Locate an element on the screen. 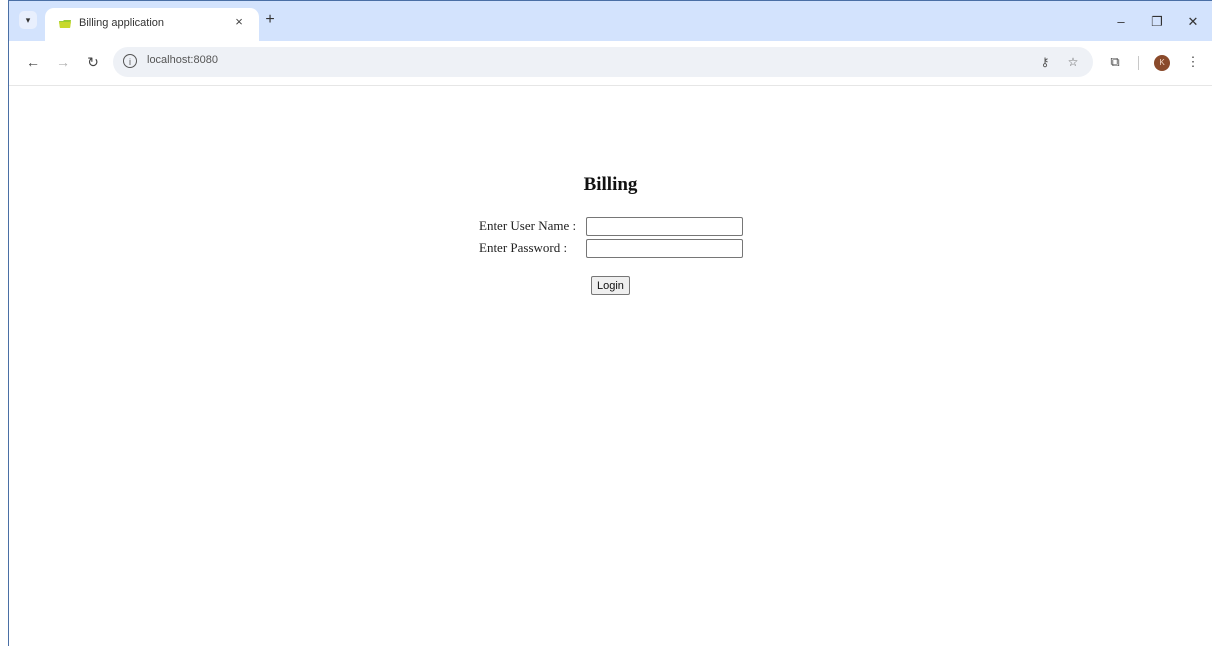 The image size is (1212, 647). browser-toolbar: ← → ↻ i localhost:8080 ⚷ ☆ ⧉ K ⋮ is located at coordinates (610, 63).